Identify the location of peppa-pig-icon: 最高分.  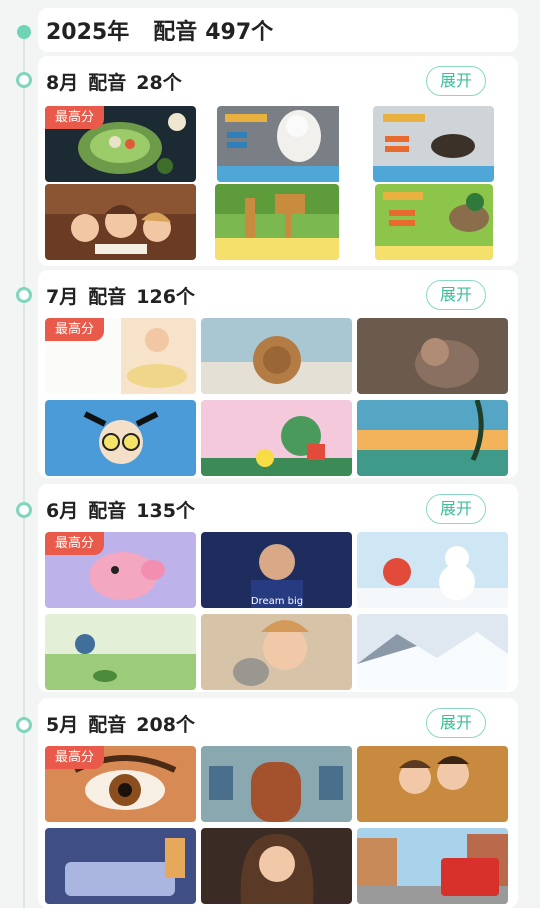
(120, 570).